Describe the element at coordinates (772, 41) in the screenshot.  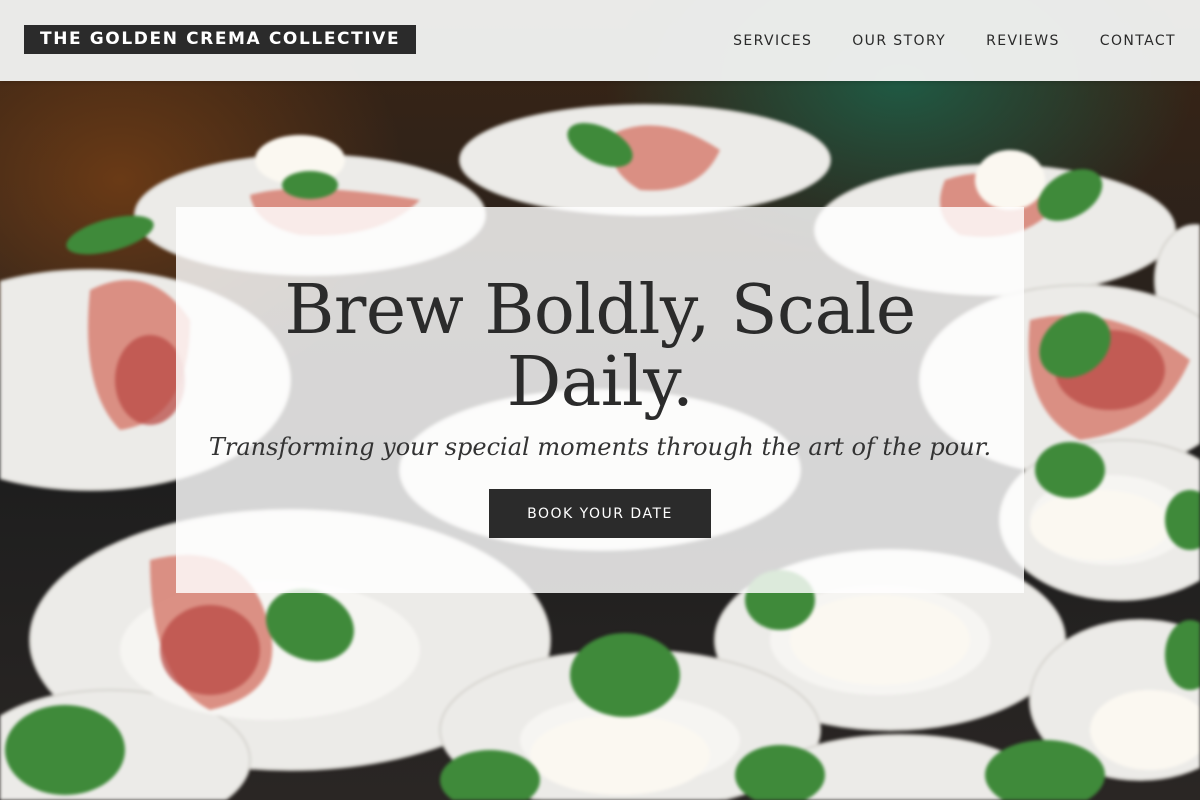
I see `nav-link-services: SERVICES` at that location.